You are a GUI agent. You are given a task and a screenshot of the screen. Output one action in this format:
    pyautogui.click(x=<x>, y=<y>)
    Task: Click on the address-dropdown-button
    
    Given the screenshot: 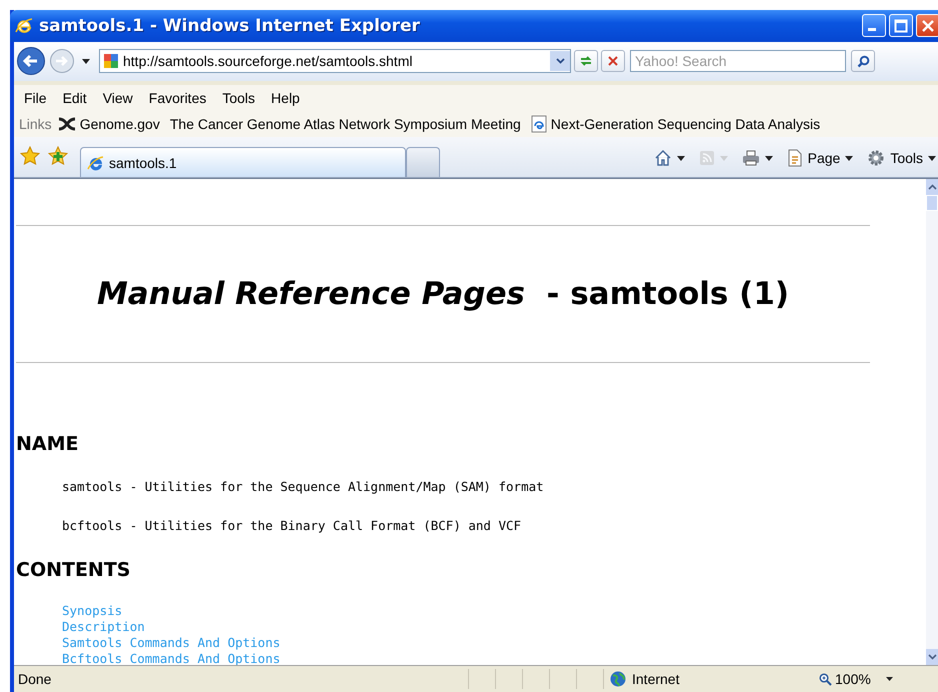 What is the action you would take?
    pyautogui.click(x=560, y=61)
    